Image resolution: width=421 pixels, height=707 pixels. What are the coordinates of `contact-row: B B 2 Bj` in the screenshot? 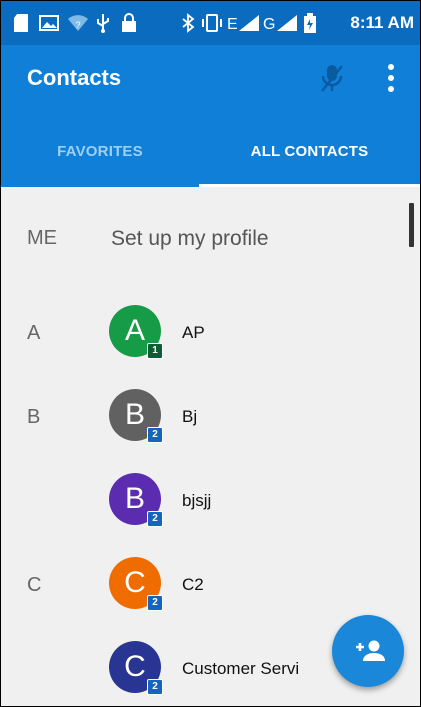 It's located at (210, 415).